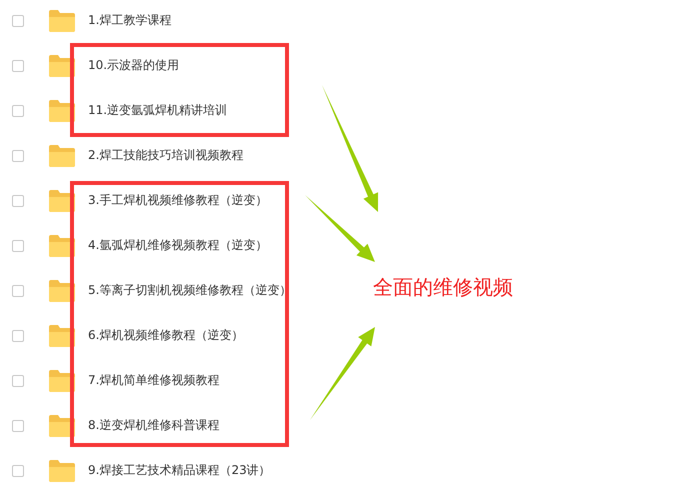  What do you see at coordinates (178, 245) in the screenshot?
I see `folder-name: 4.氩弧焊机维修视频教程（逆变）` at bounding box center [178, 245].